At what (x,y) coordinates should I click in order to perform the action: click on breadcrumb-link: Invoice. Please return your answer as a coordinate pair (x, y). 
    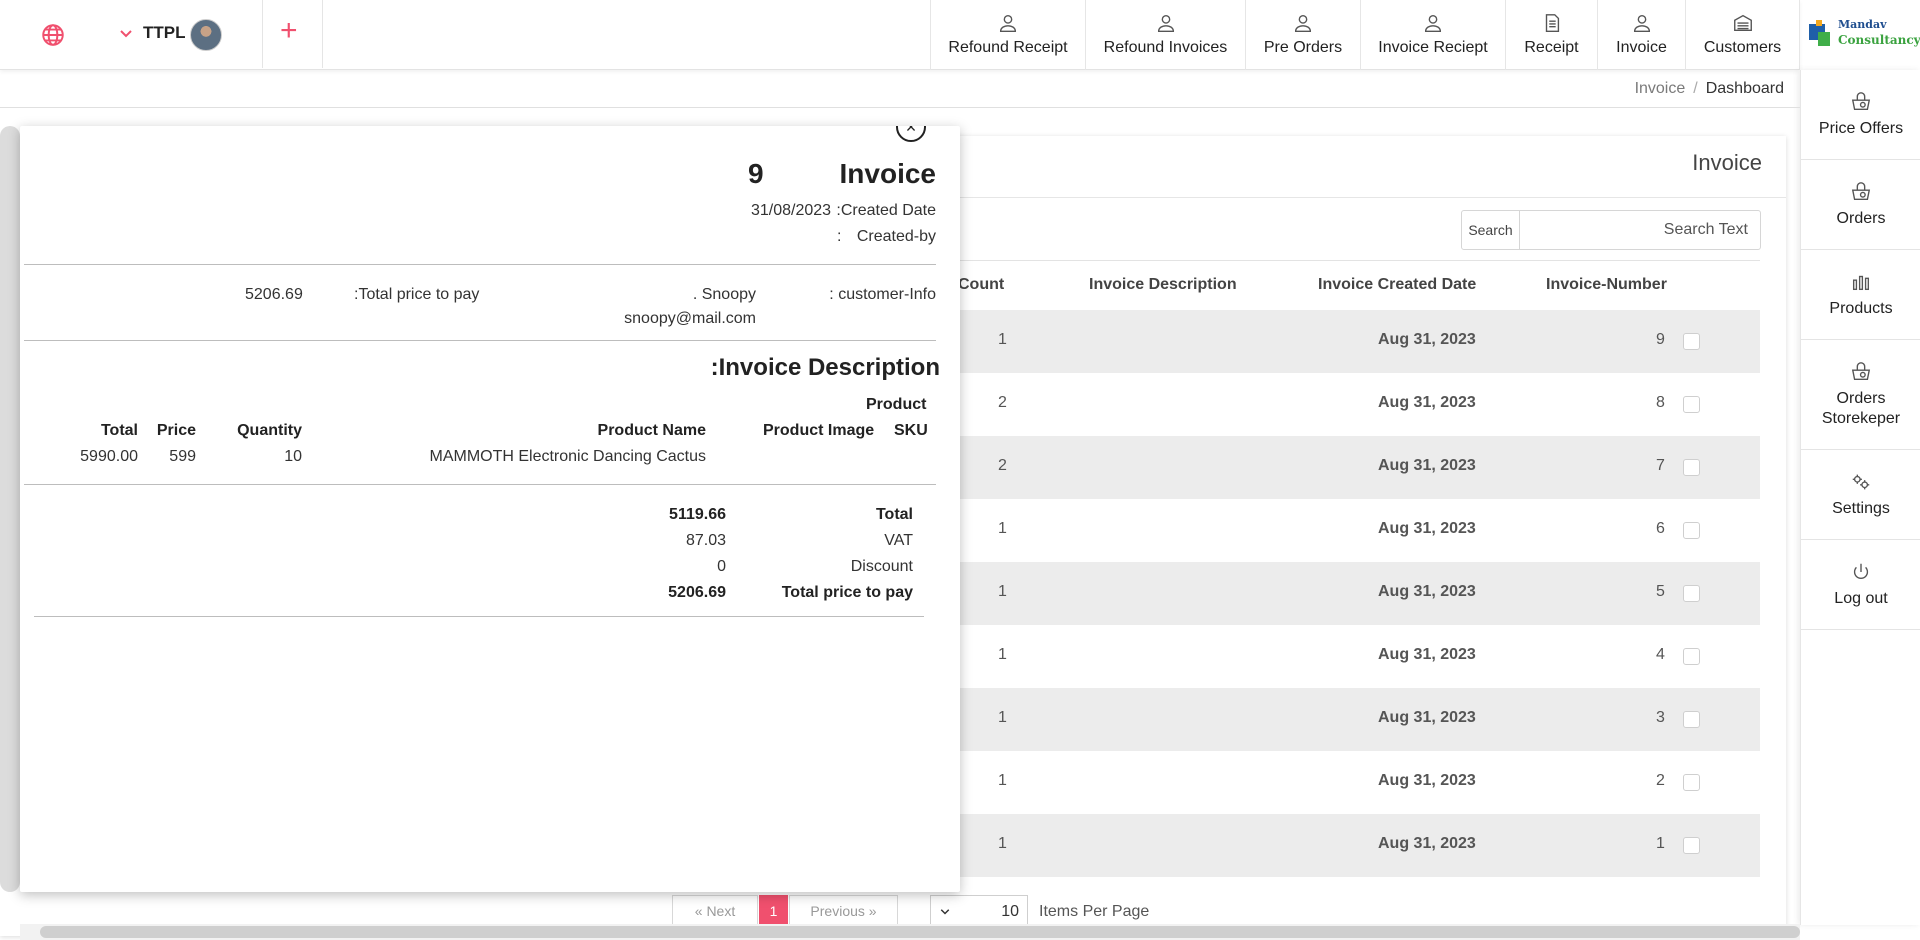
    Looking at the image, I should click on (1660, 88).